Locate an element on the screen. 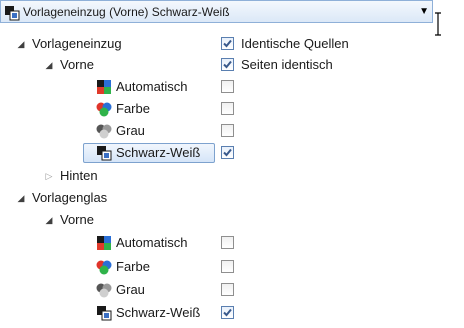  tree-node-label: Hinten is located at coordinates (79, 175).